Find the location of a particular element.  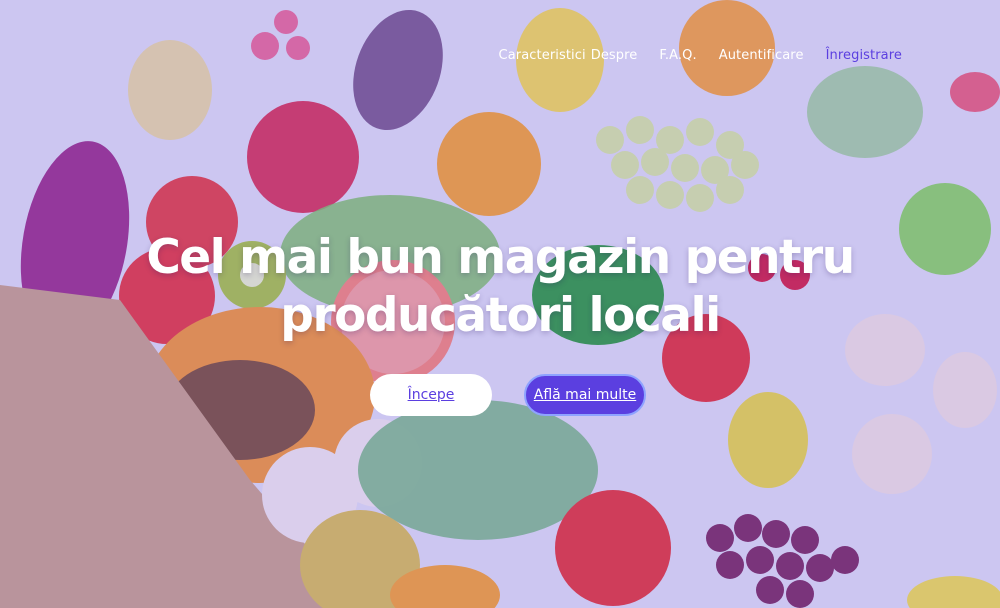

hero-headline-line-2: producători locali is located at coordinates (500, 316).